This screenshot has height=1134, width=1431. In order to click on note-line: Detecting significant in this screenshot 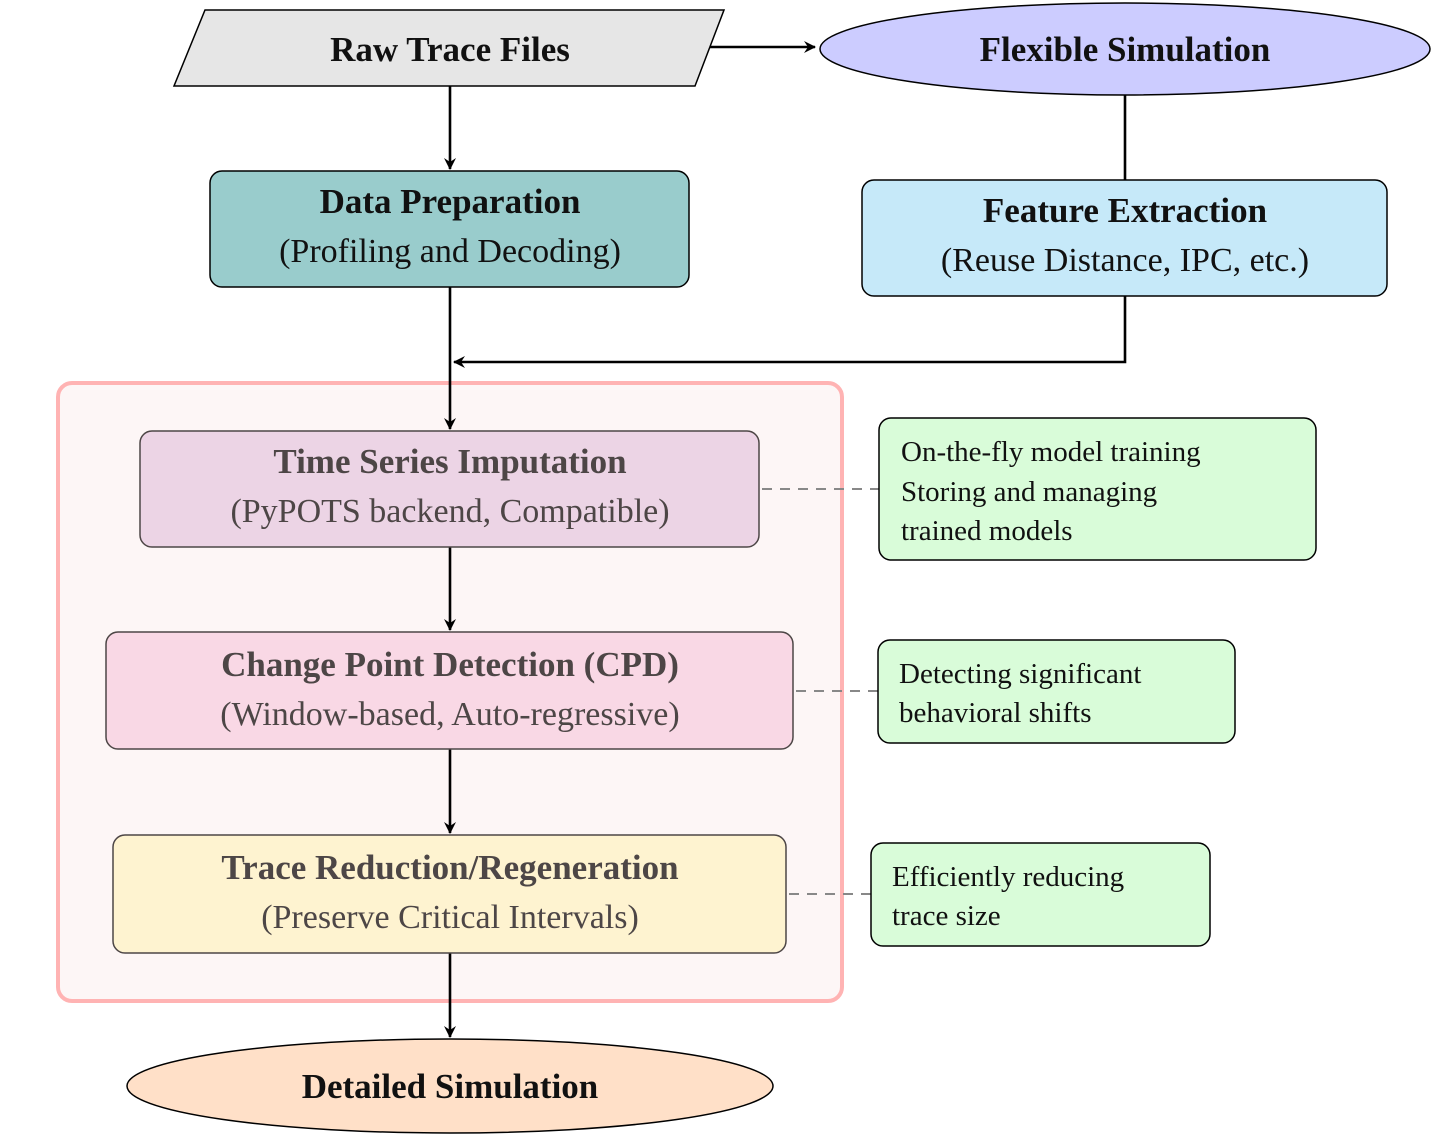, I will do `click(1020, 674)`.